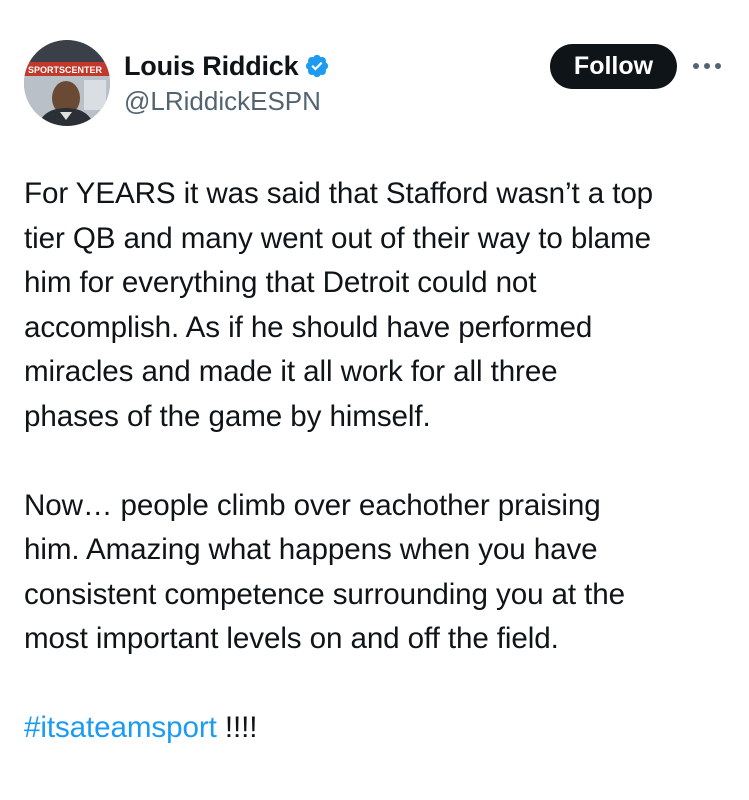 This screenshot has width=749, height=800. What do you see at coordinates (707, 66) in the screenshot?
I see `more-horizontal-icon` at bounding box center [707, 66].